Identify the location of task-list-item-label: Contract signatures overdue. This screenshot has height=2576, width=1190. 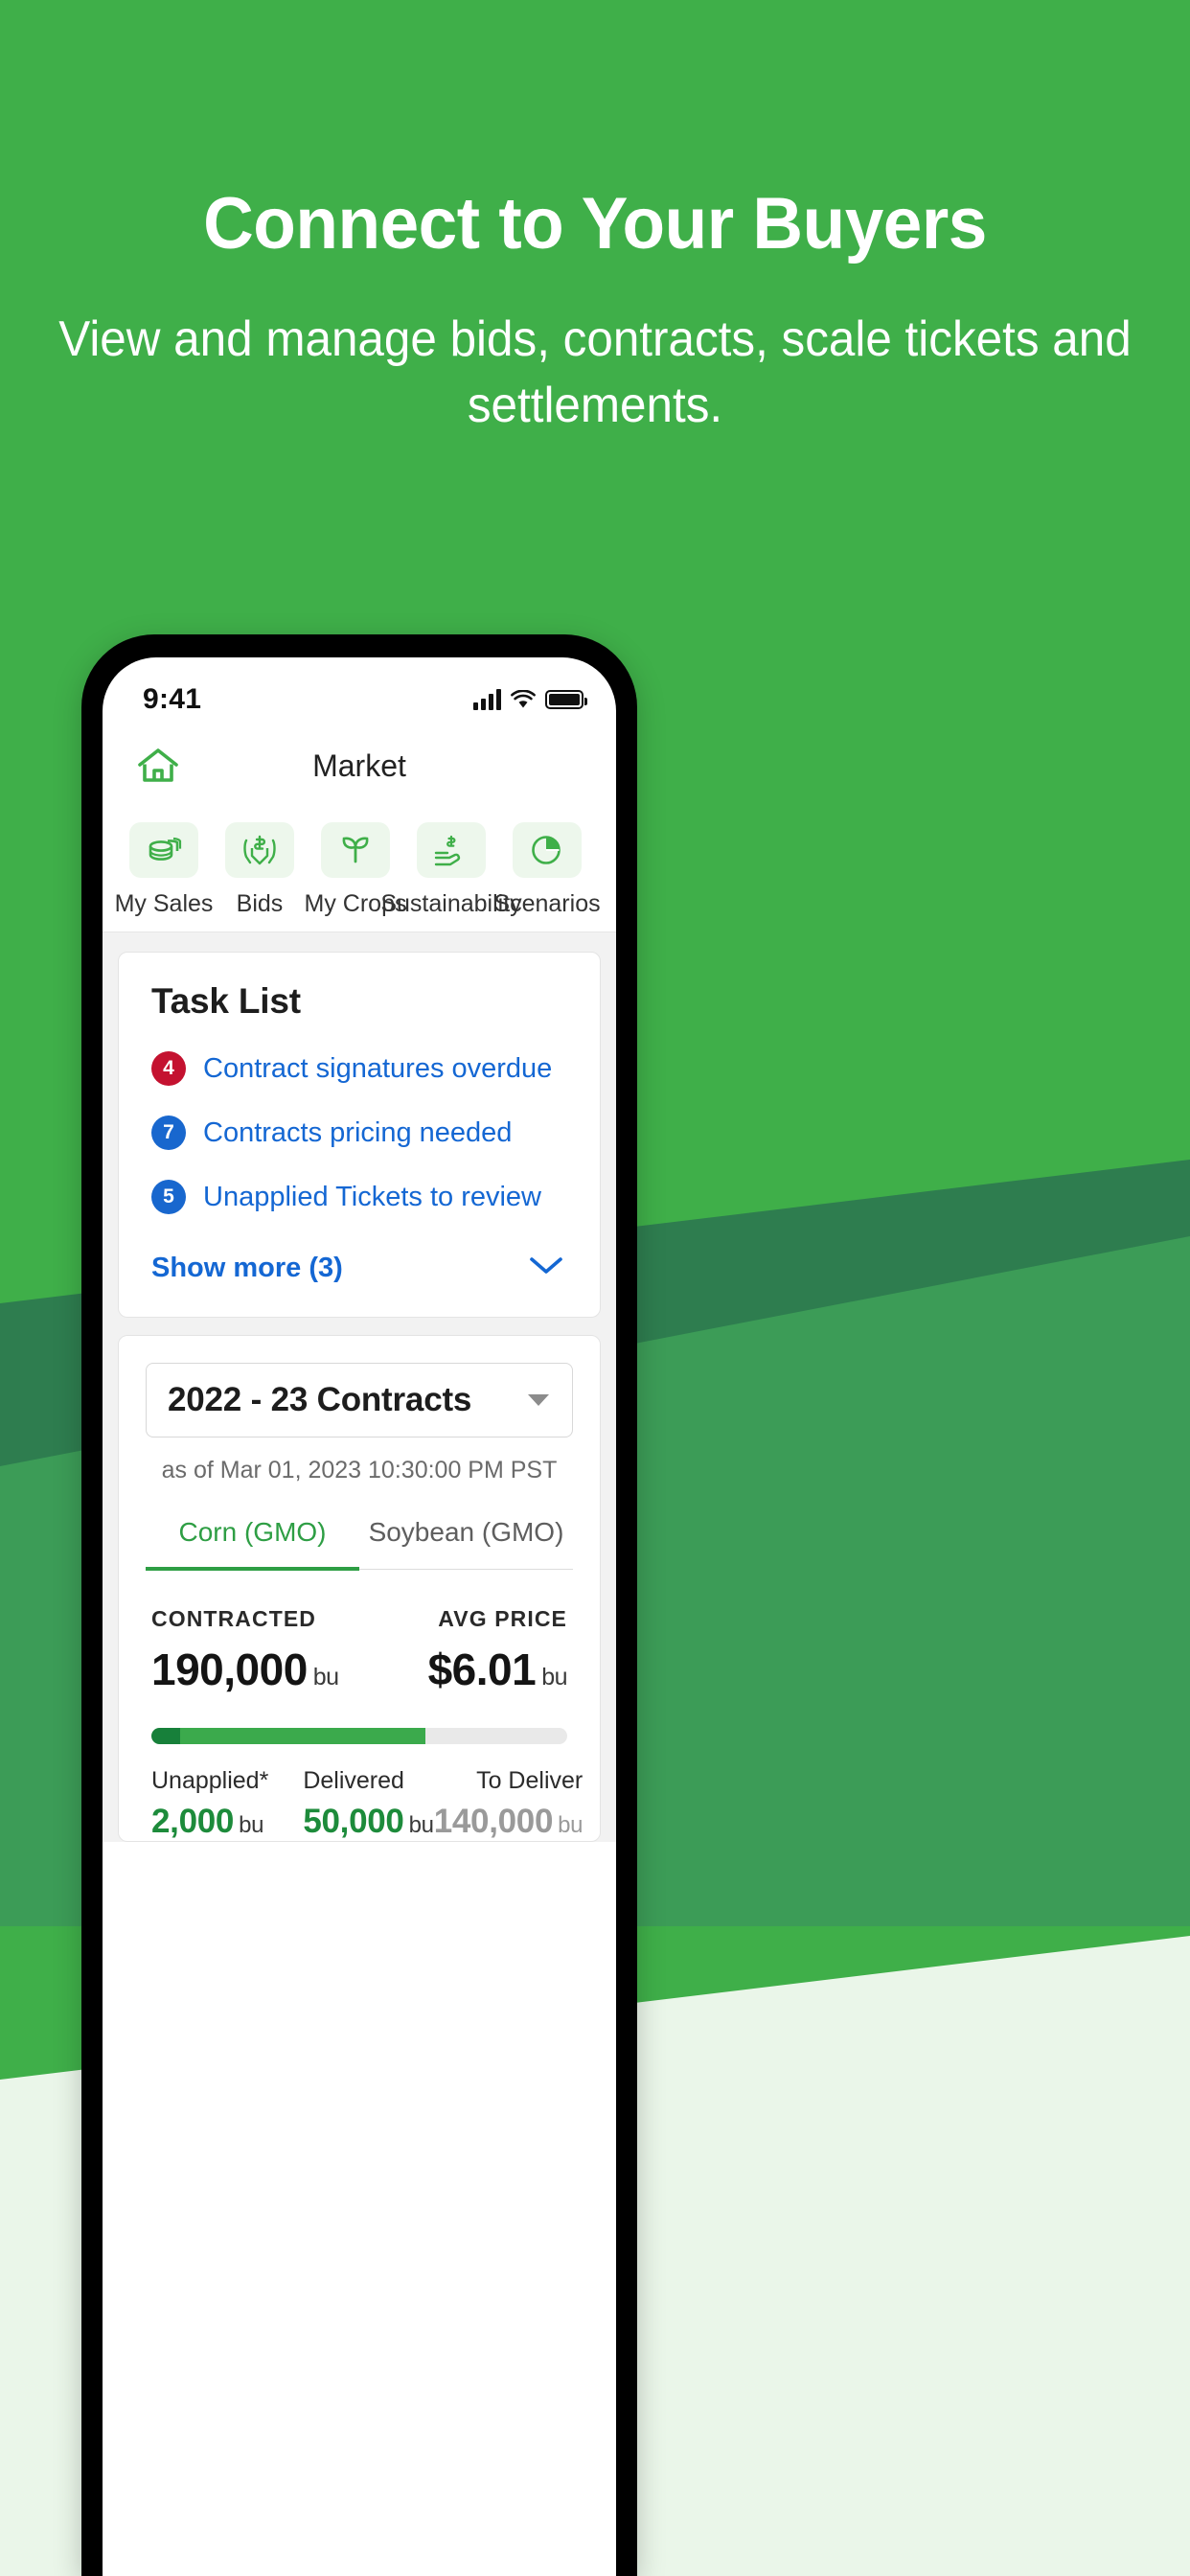
(378, 1069).